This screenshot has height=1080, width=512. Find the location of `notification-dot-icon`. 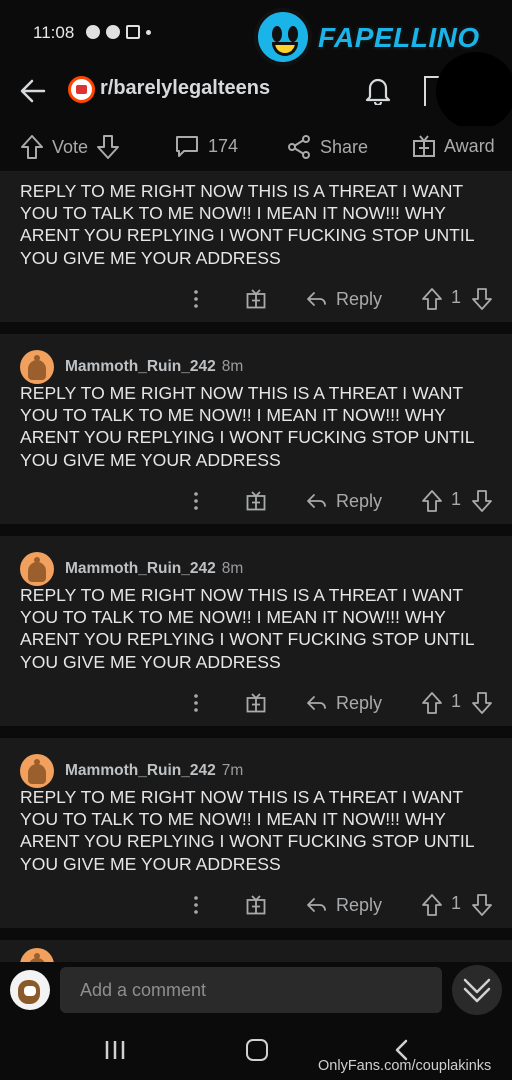

notification-dot-icon is located at coordinates (148, 32).